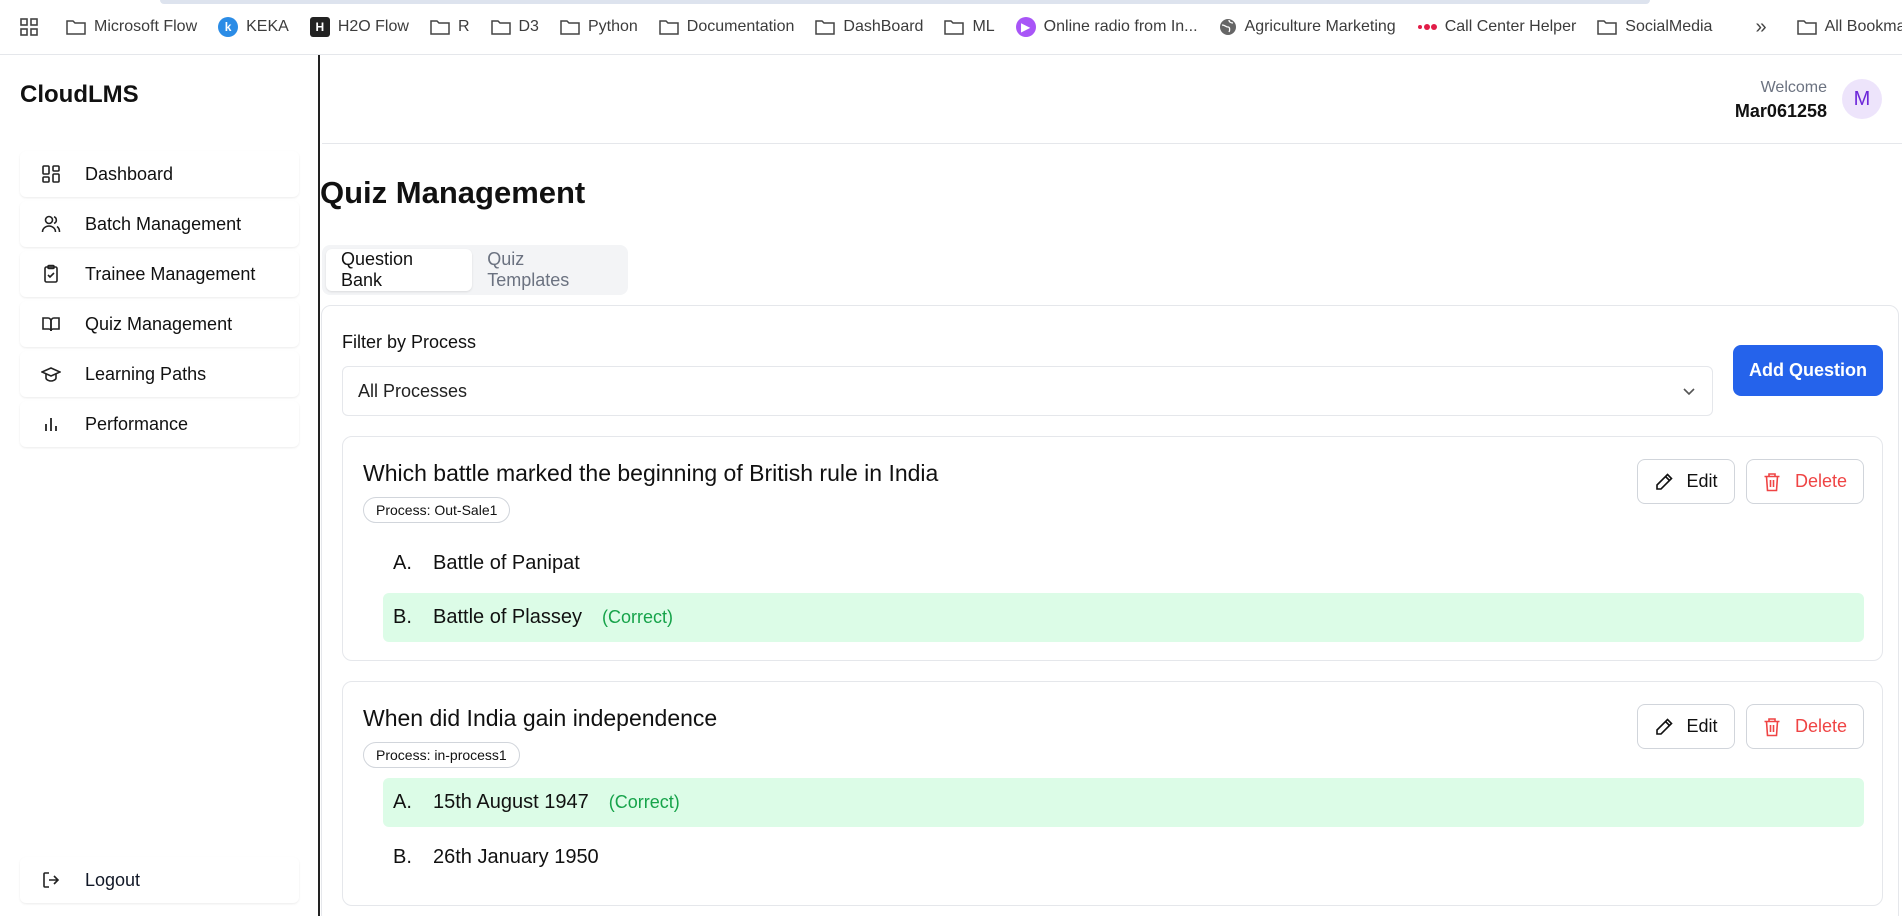 The image size is (1902, 916). What do you see at coordinates (1781, 100) in the screenshot?
I see `welcome-block: Welcome Mar061258` at bounding box center [1781, 100].